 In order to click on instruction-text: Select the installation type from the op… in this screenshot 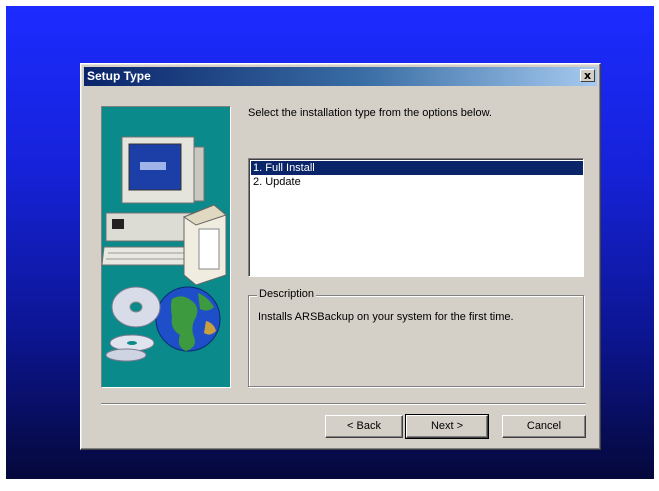, I will do `click(370, 113)`.